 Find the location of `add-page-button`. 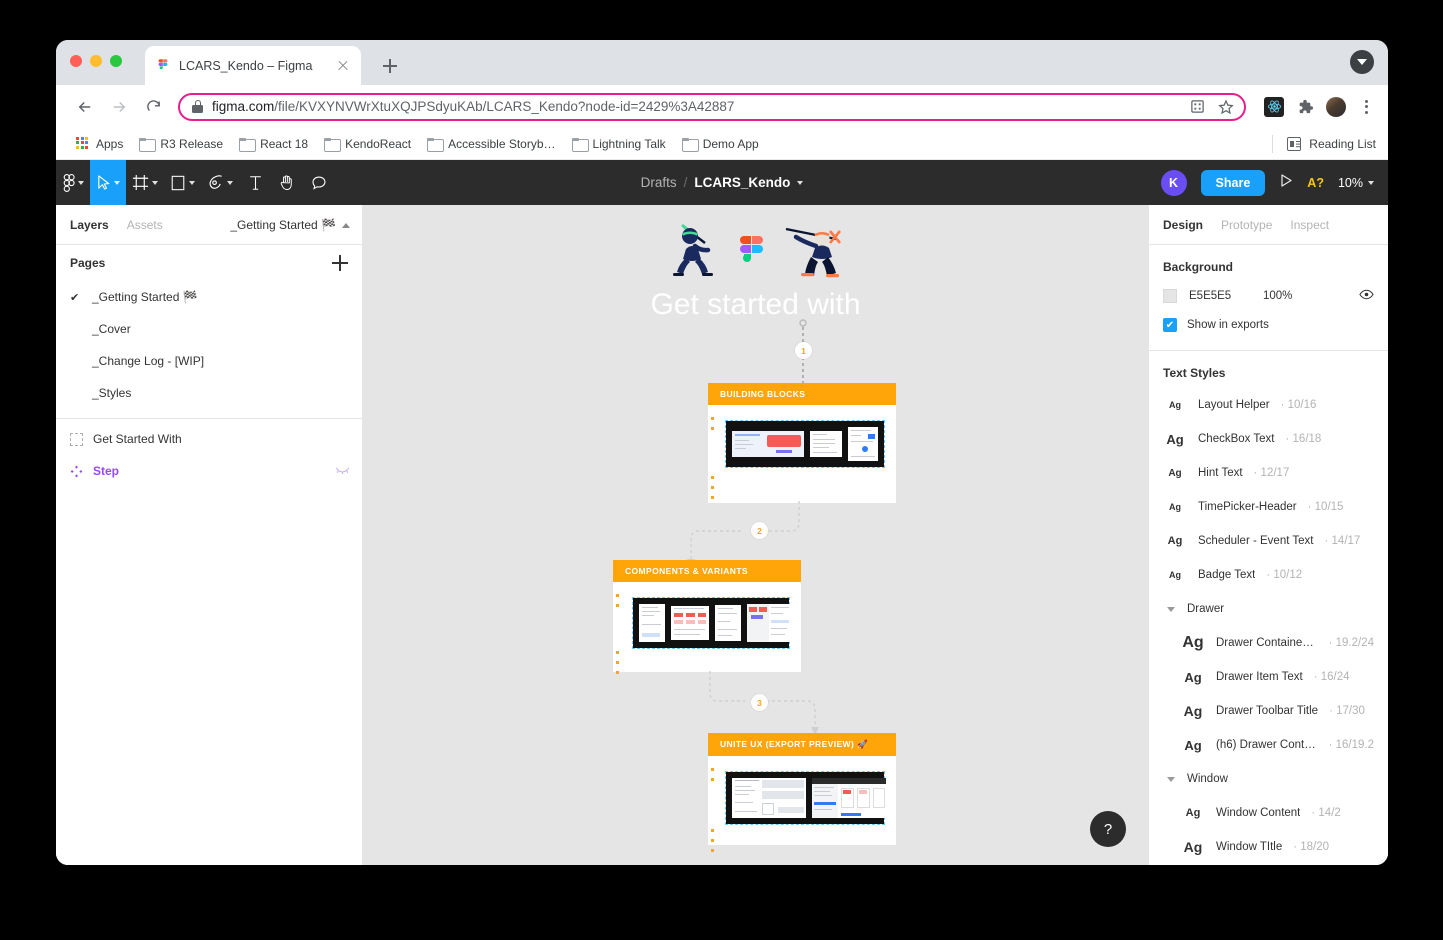

add-page-button is located at coordinates (340, 263).